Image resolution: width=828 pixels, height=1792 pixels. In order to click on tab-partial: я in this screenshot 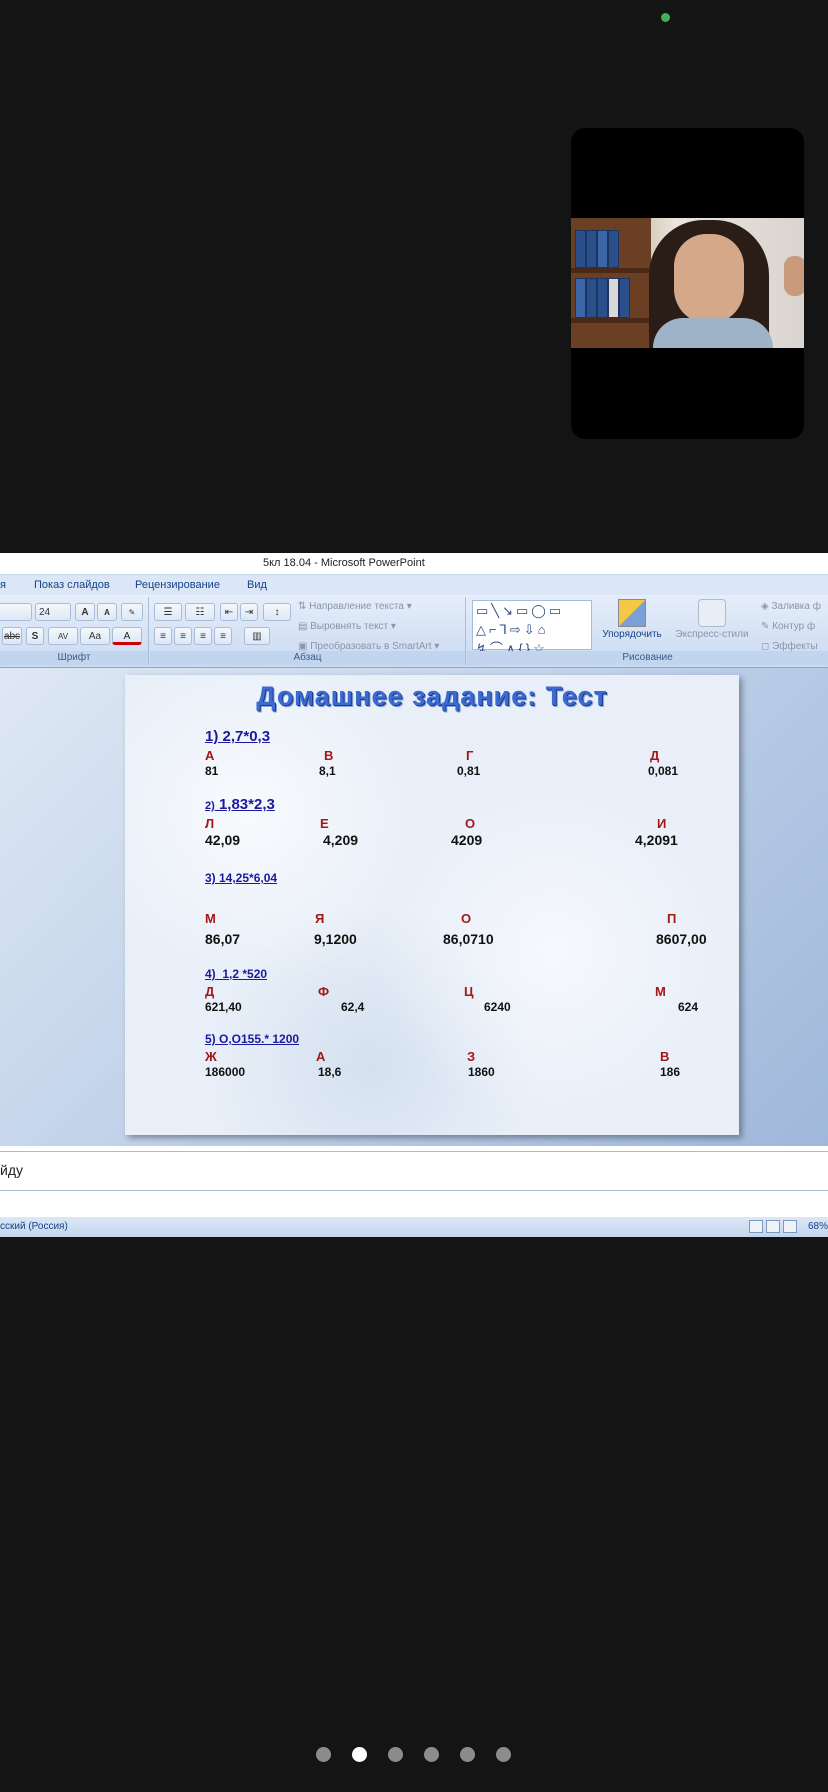, I will do `click(3, 585)`.